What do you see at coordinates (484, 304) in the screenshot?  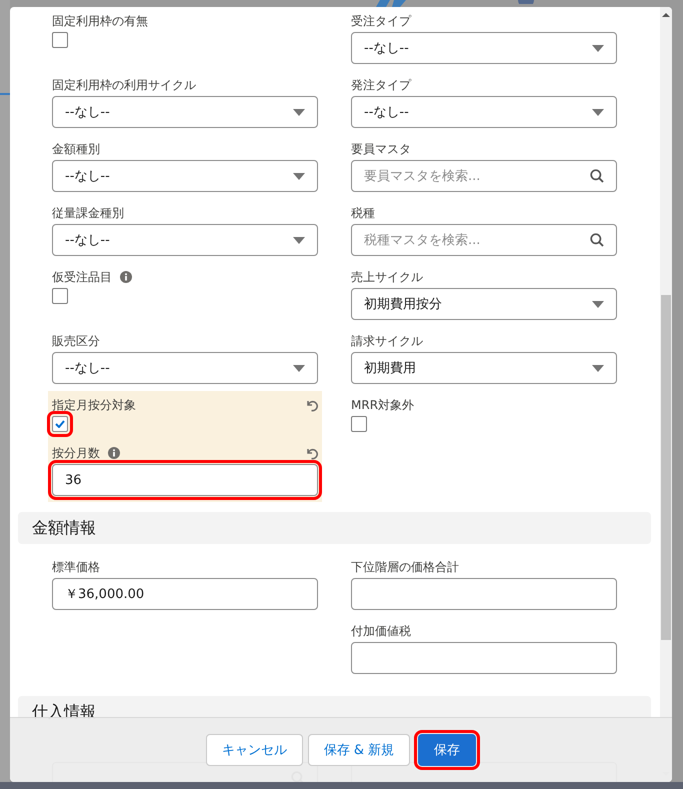 I see `select-field: 初期費用按分` at bounding box center [484, 304].